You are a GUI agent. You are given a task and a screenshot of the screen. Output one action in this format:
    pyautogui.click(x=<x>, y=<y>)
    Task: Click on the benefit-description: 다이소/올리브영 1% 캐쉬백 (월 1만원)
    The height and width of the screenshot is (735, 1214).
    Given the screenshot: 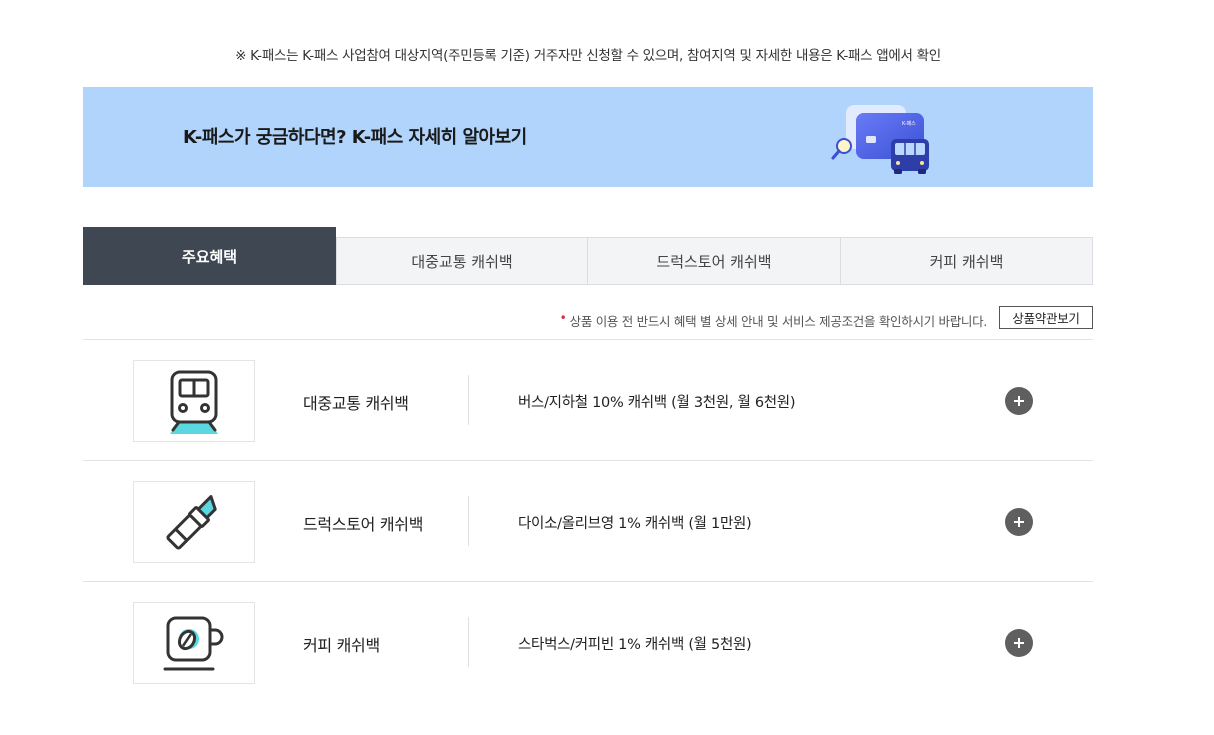 What is the action you would take?
    pyautogui.click(x=635, y=524)
    